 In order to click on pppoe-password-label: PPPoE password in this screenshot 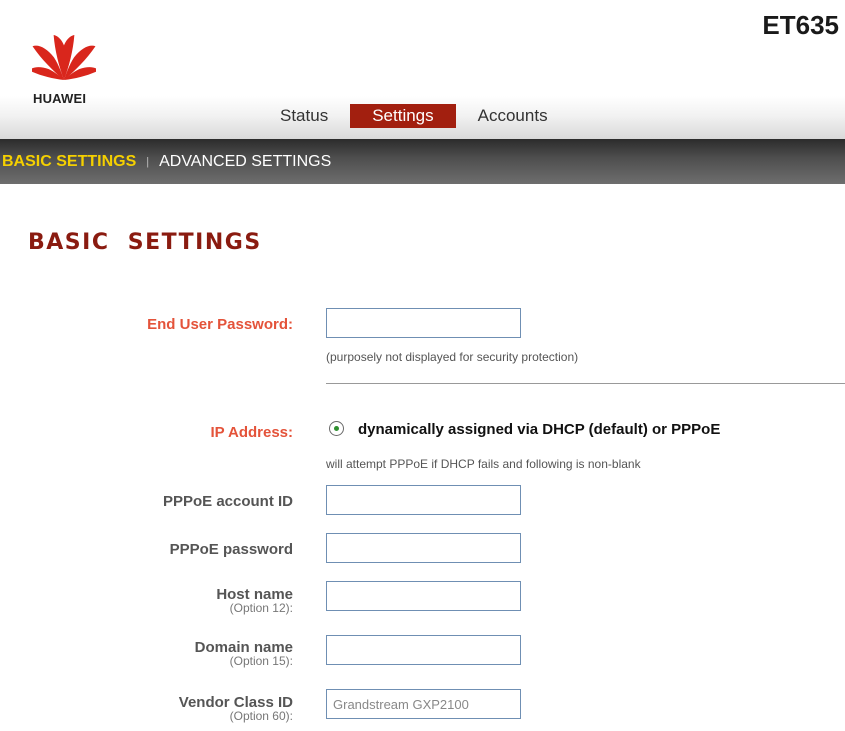, I will do `click(231, 549)`.